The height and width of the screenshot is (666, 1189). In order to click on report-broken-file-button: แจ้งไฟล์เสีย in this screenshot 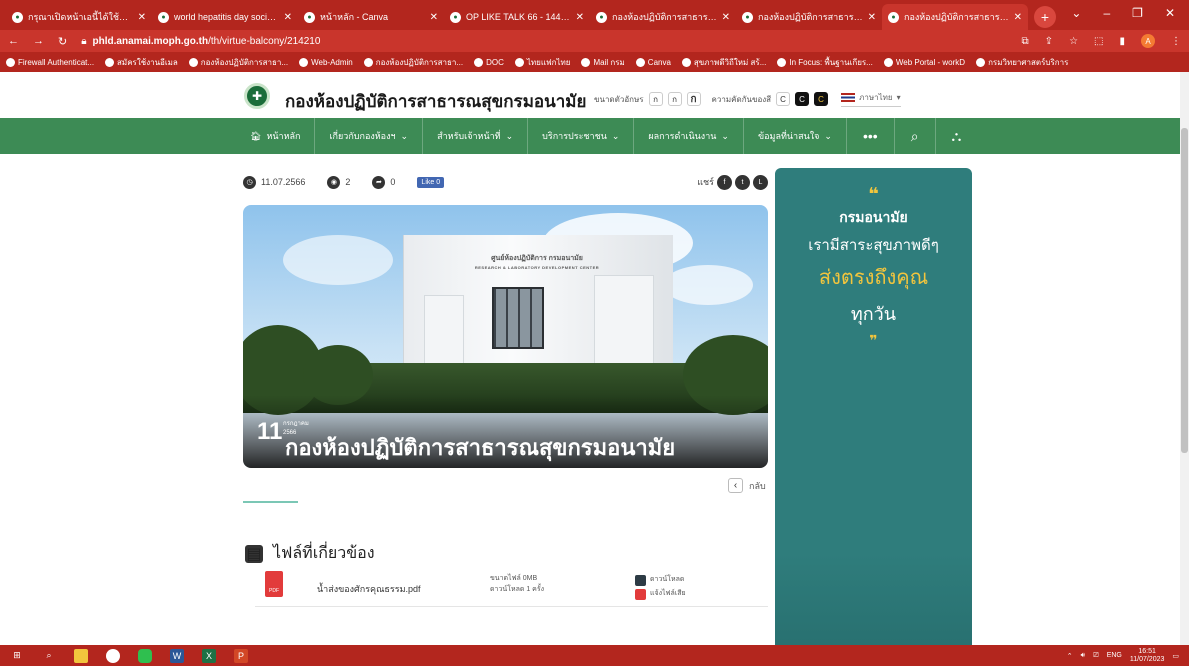, I will do `click(660, 594)`.